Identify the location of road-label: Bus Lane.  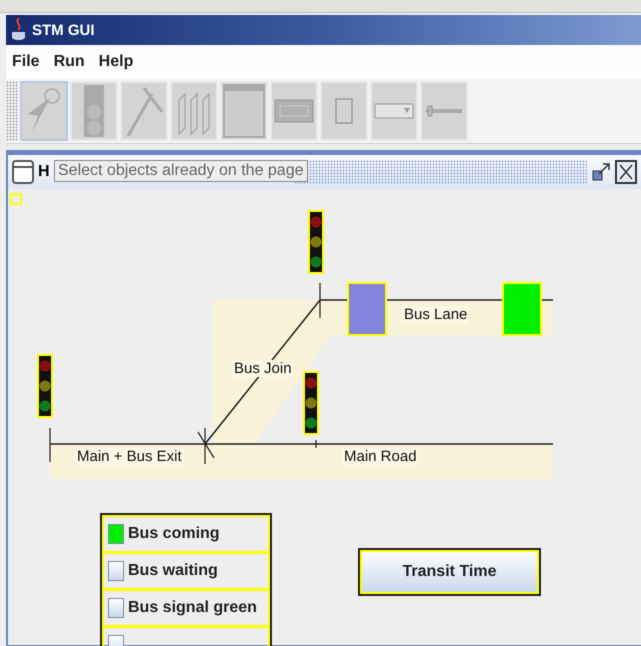
(436, 314).